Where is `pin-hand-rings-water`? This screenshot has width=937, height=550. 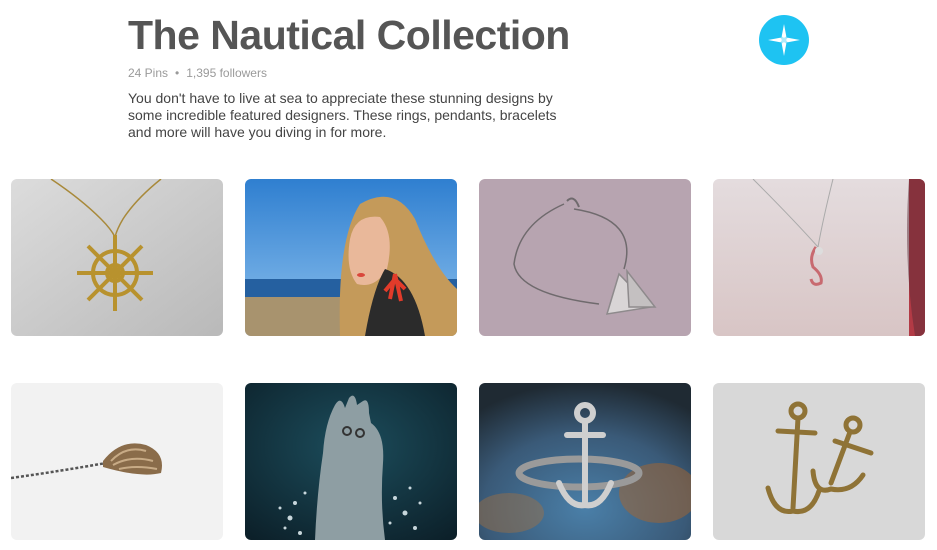 pin-hand-rings-water is located at coordinates (351, 461).